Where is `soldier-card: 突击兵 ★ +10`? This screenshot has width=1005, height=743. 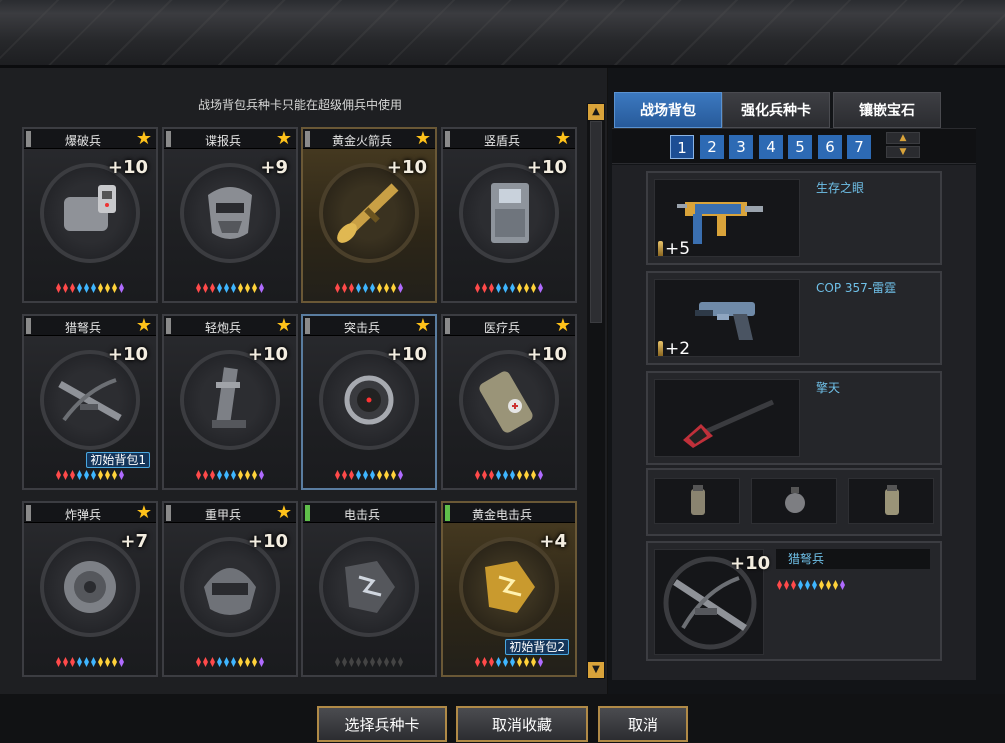 soldier-card: 突击兵 ★ +10 is located at coordinates (369, 402).